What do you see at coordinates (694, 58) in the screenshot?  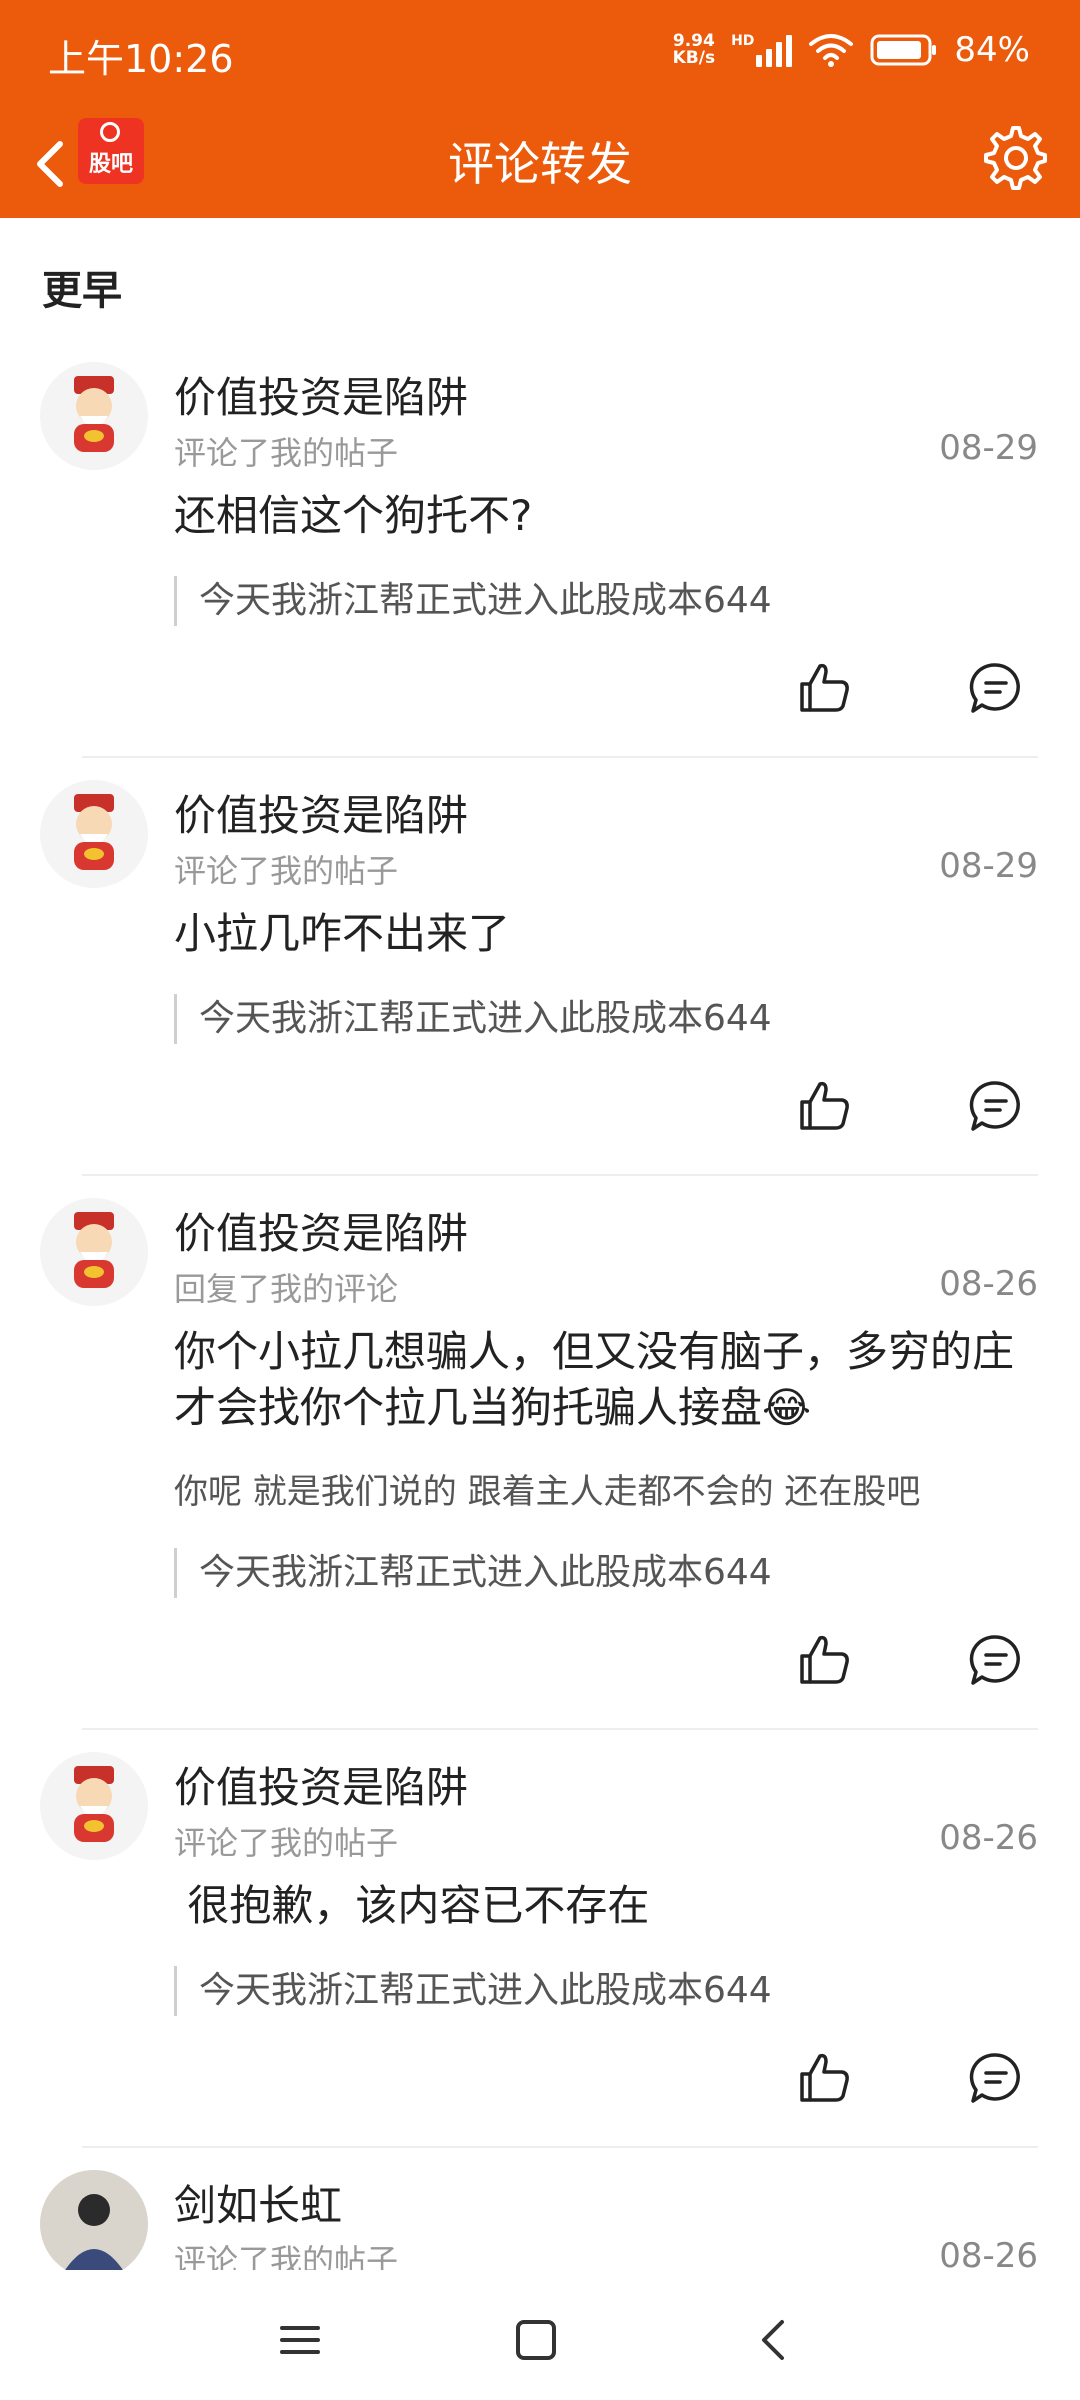 I see `net-speed-unit: KB/s` at bounding box center [694, 58].